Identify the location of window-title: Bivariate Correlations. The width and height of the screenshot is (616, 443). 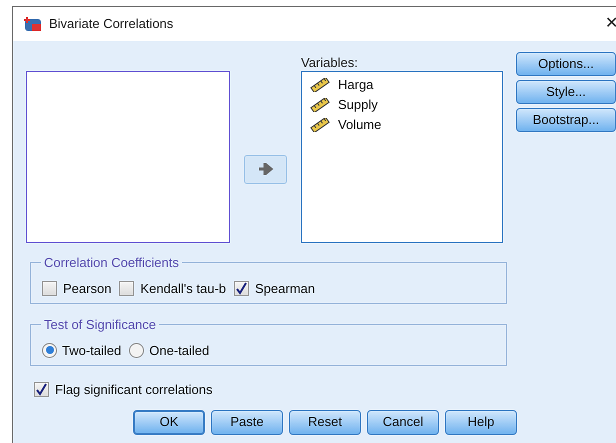
(111, 24).